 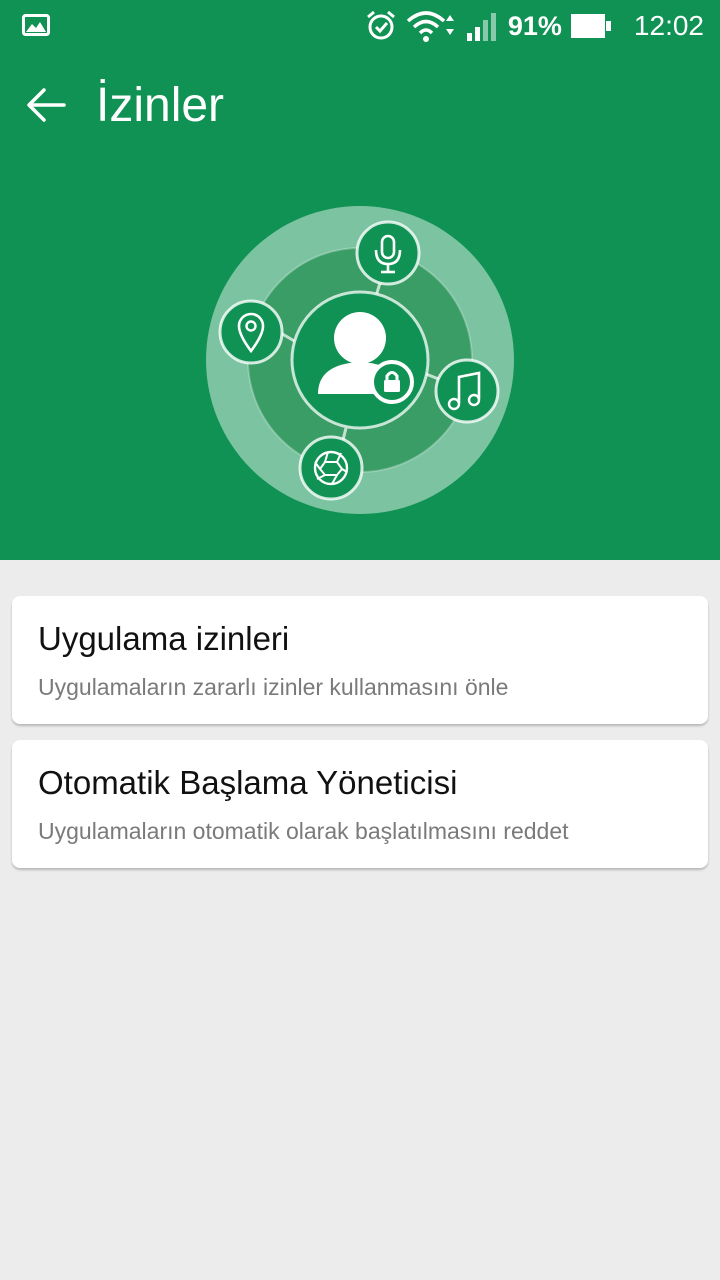 I want to click on battery-icon, so click(x=590, y=26).